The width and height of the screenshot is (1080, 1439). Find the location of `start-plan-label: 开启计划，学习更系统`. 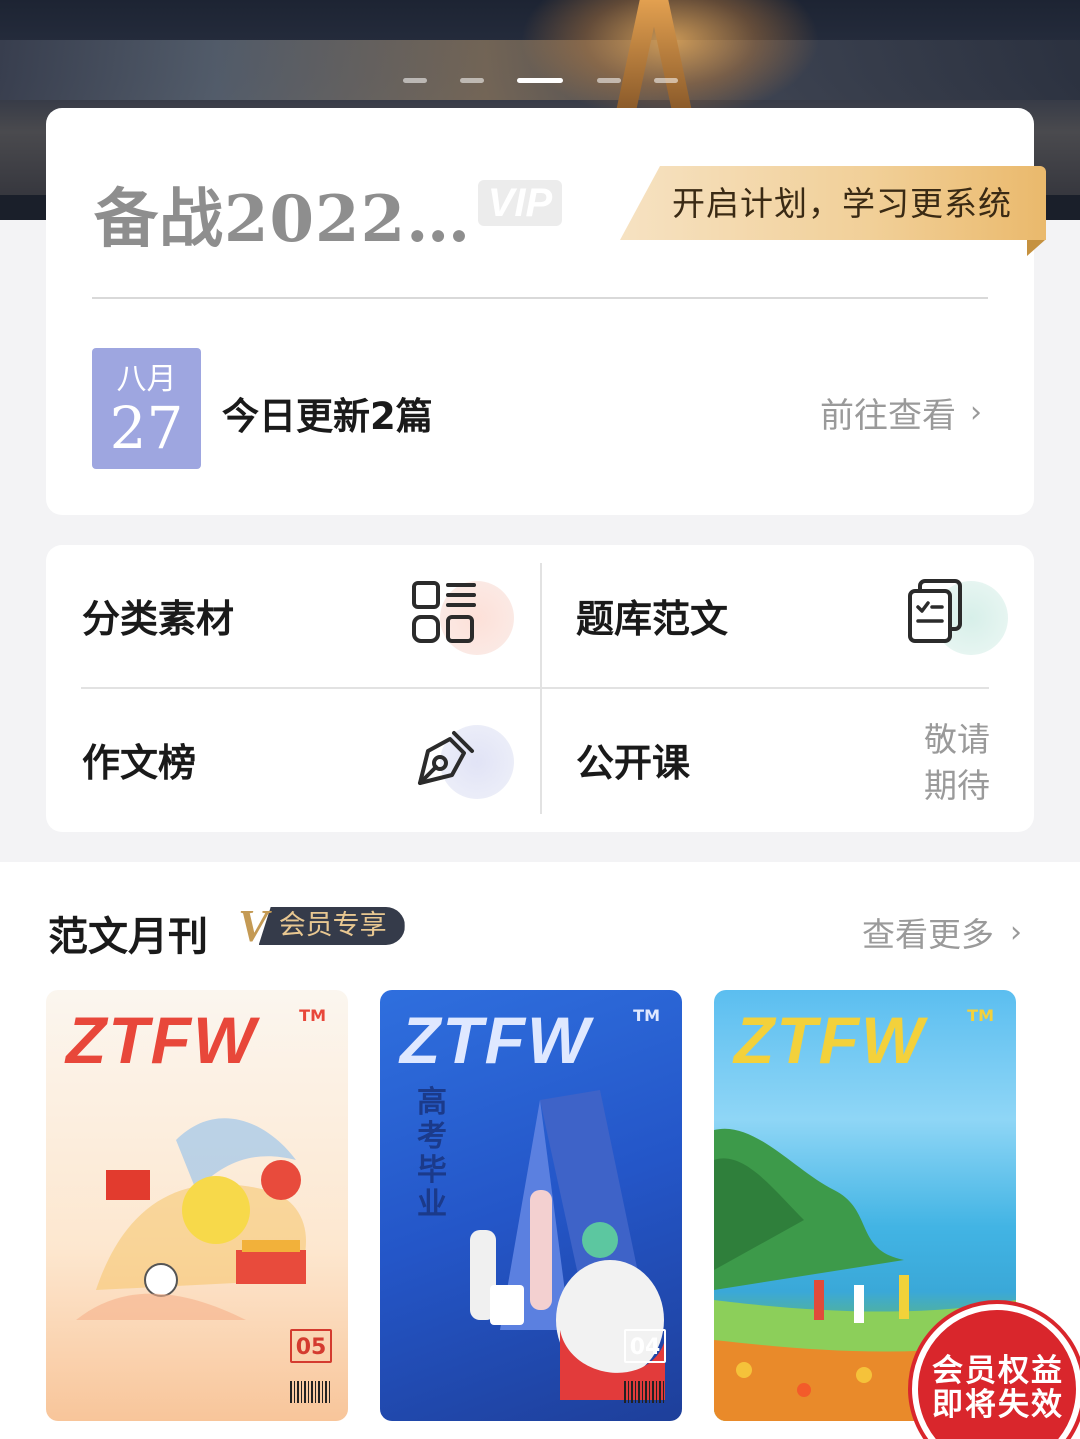

start-plan-label: 开启计划，学习更系统 is located at coordinates (842, 203).